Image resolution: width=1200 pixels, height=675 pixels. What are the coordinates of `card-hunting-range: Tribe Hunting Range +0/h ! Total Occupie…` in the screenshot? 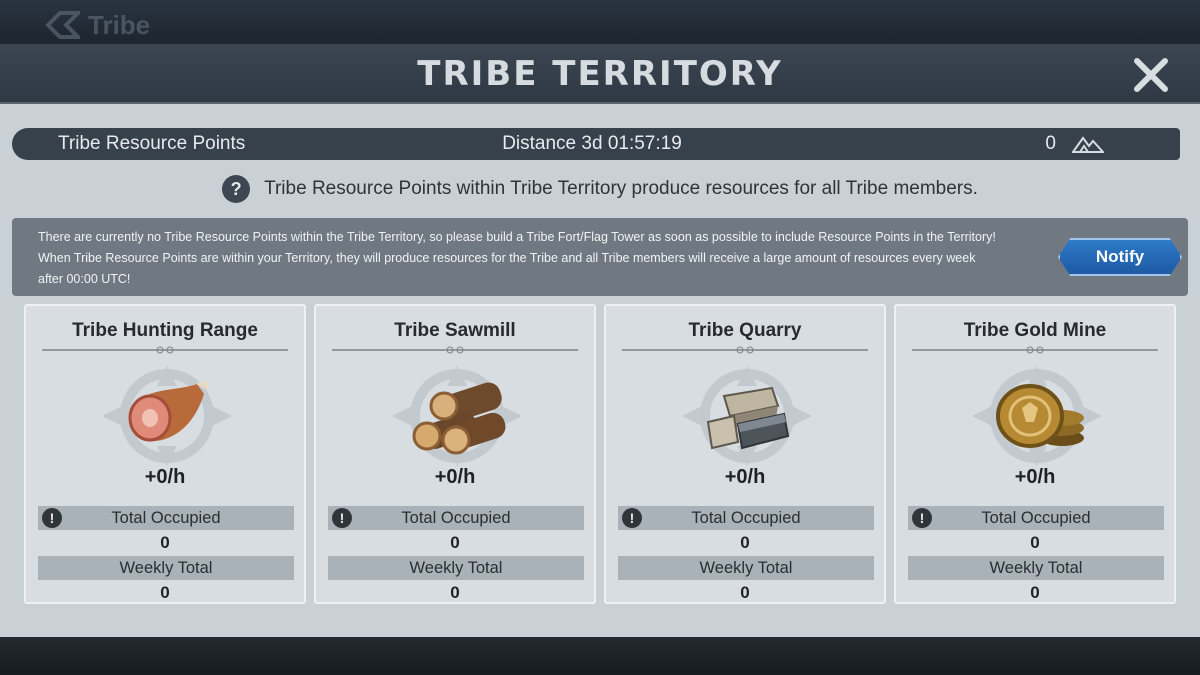 It's located at (165, 454).